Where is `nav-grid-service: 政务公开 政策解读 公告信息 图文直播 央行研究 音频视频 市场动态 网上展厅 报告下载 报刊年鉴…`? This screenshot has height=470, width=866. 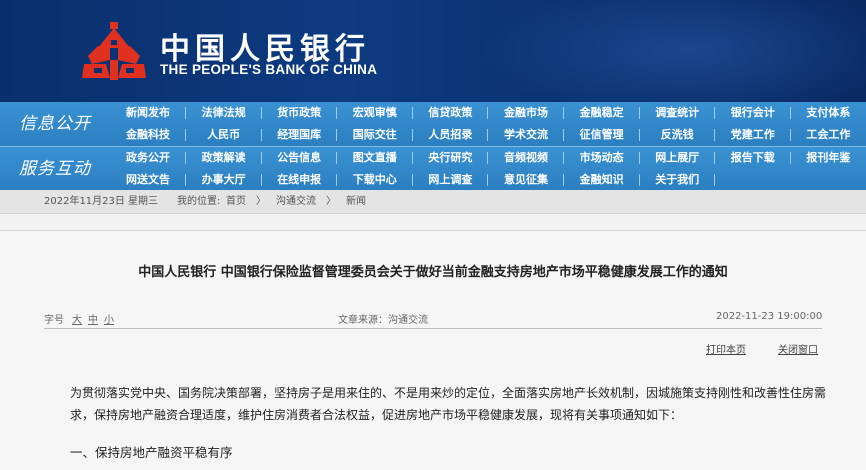 nav-grid-service: 政务公开 政策解读 公告信息 图文直播 央行研究 音频视频 市场动态 网上展厅 报告下载 报刊年鉴… is located at coordinates (488, 169).